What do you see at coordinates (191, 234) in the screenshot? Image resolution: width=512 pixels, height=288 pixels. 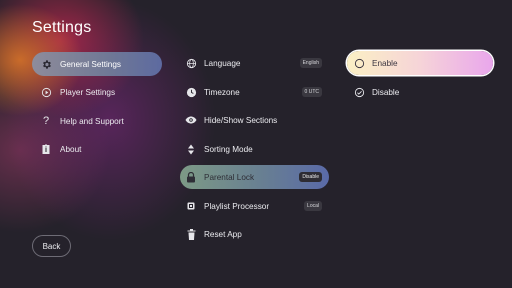 I see `trash-icon` at bounding box center [191, 234].